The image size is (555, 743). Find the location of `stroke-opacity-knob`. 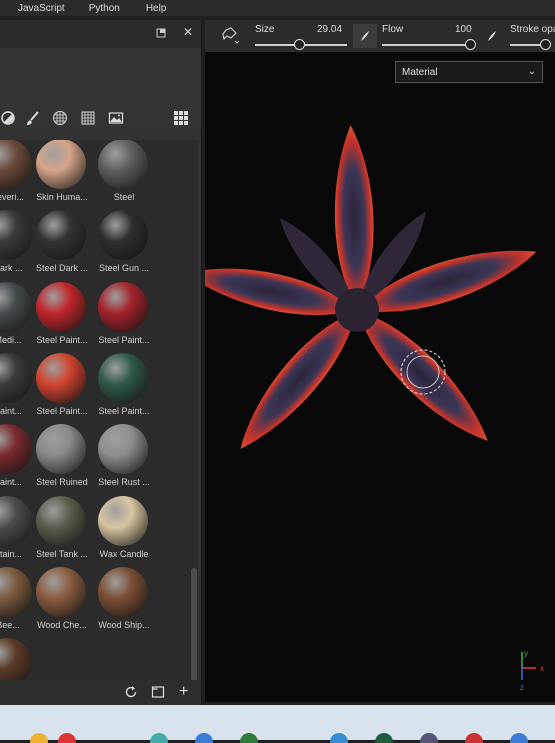

stroke-opacity-knob is located at coordinates (545, 44).